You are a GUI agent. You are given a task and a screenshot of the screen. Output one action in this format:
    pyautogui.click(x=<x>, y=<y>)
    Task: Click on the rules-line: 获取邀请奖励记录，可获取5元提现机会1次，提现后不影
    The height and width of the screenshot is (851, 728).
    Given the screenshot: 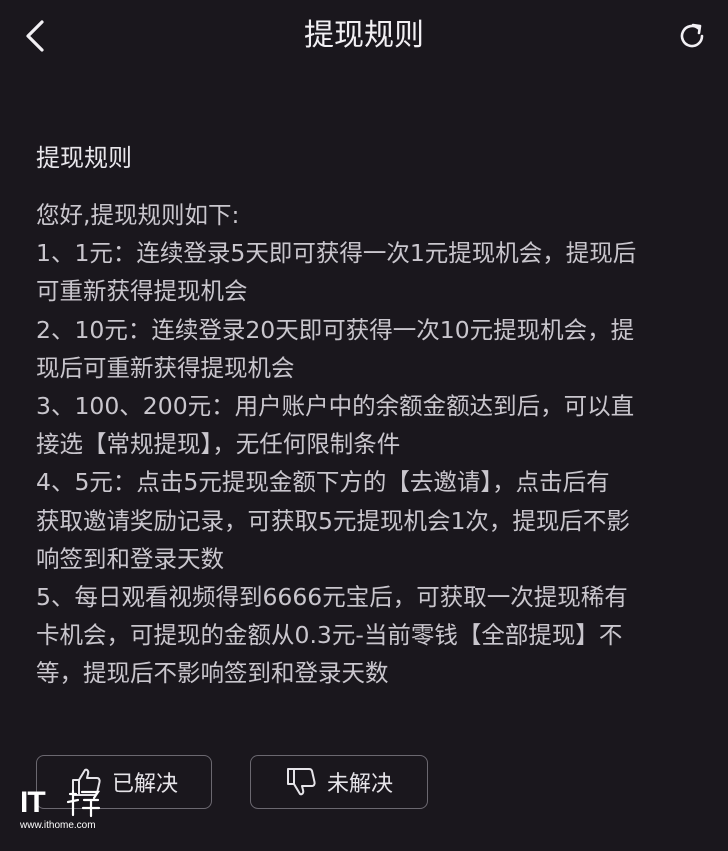 What is the action you would take?
    pyautogui.click(x=333, y=520)
    